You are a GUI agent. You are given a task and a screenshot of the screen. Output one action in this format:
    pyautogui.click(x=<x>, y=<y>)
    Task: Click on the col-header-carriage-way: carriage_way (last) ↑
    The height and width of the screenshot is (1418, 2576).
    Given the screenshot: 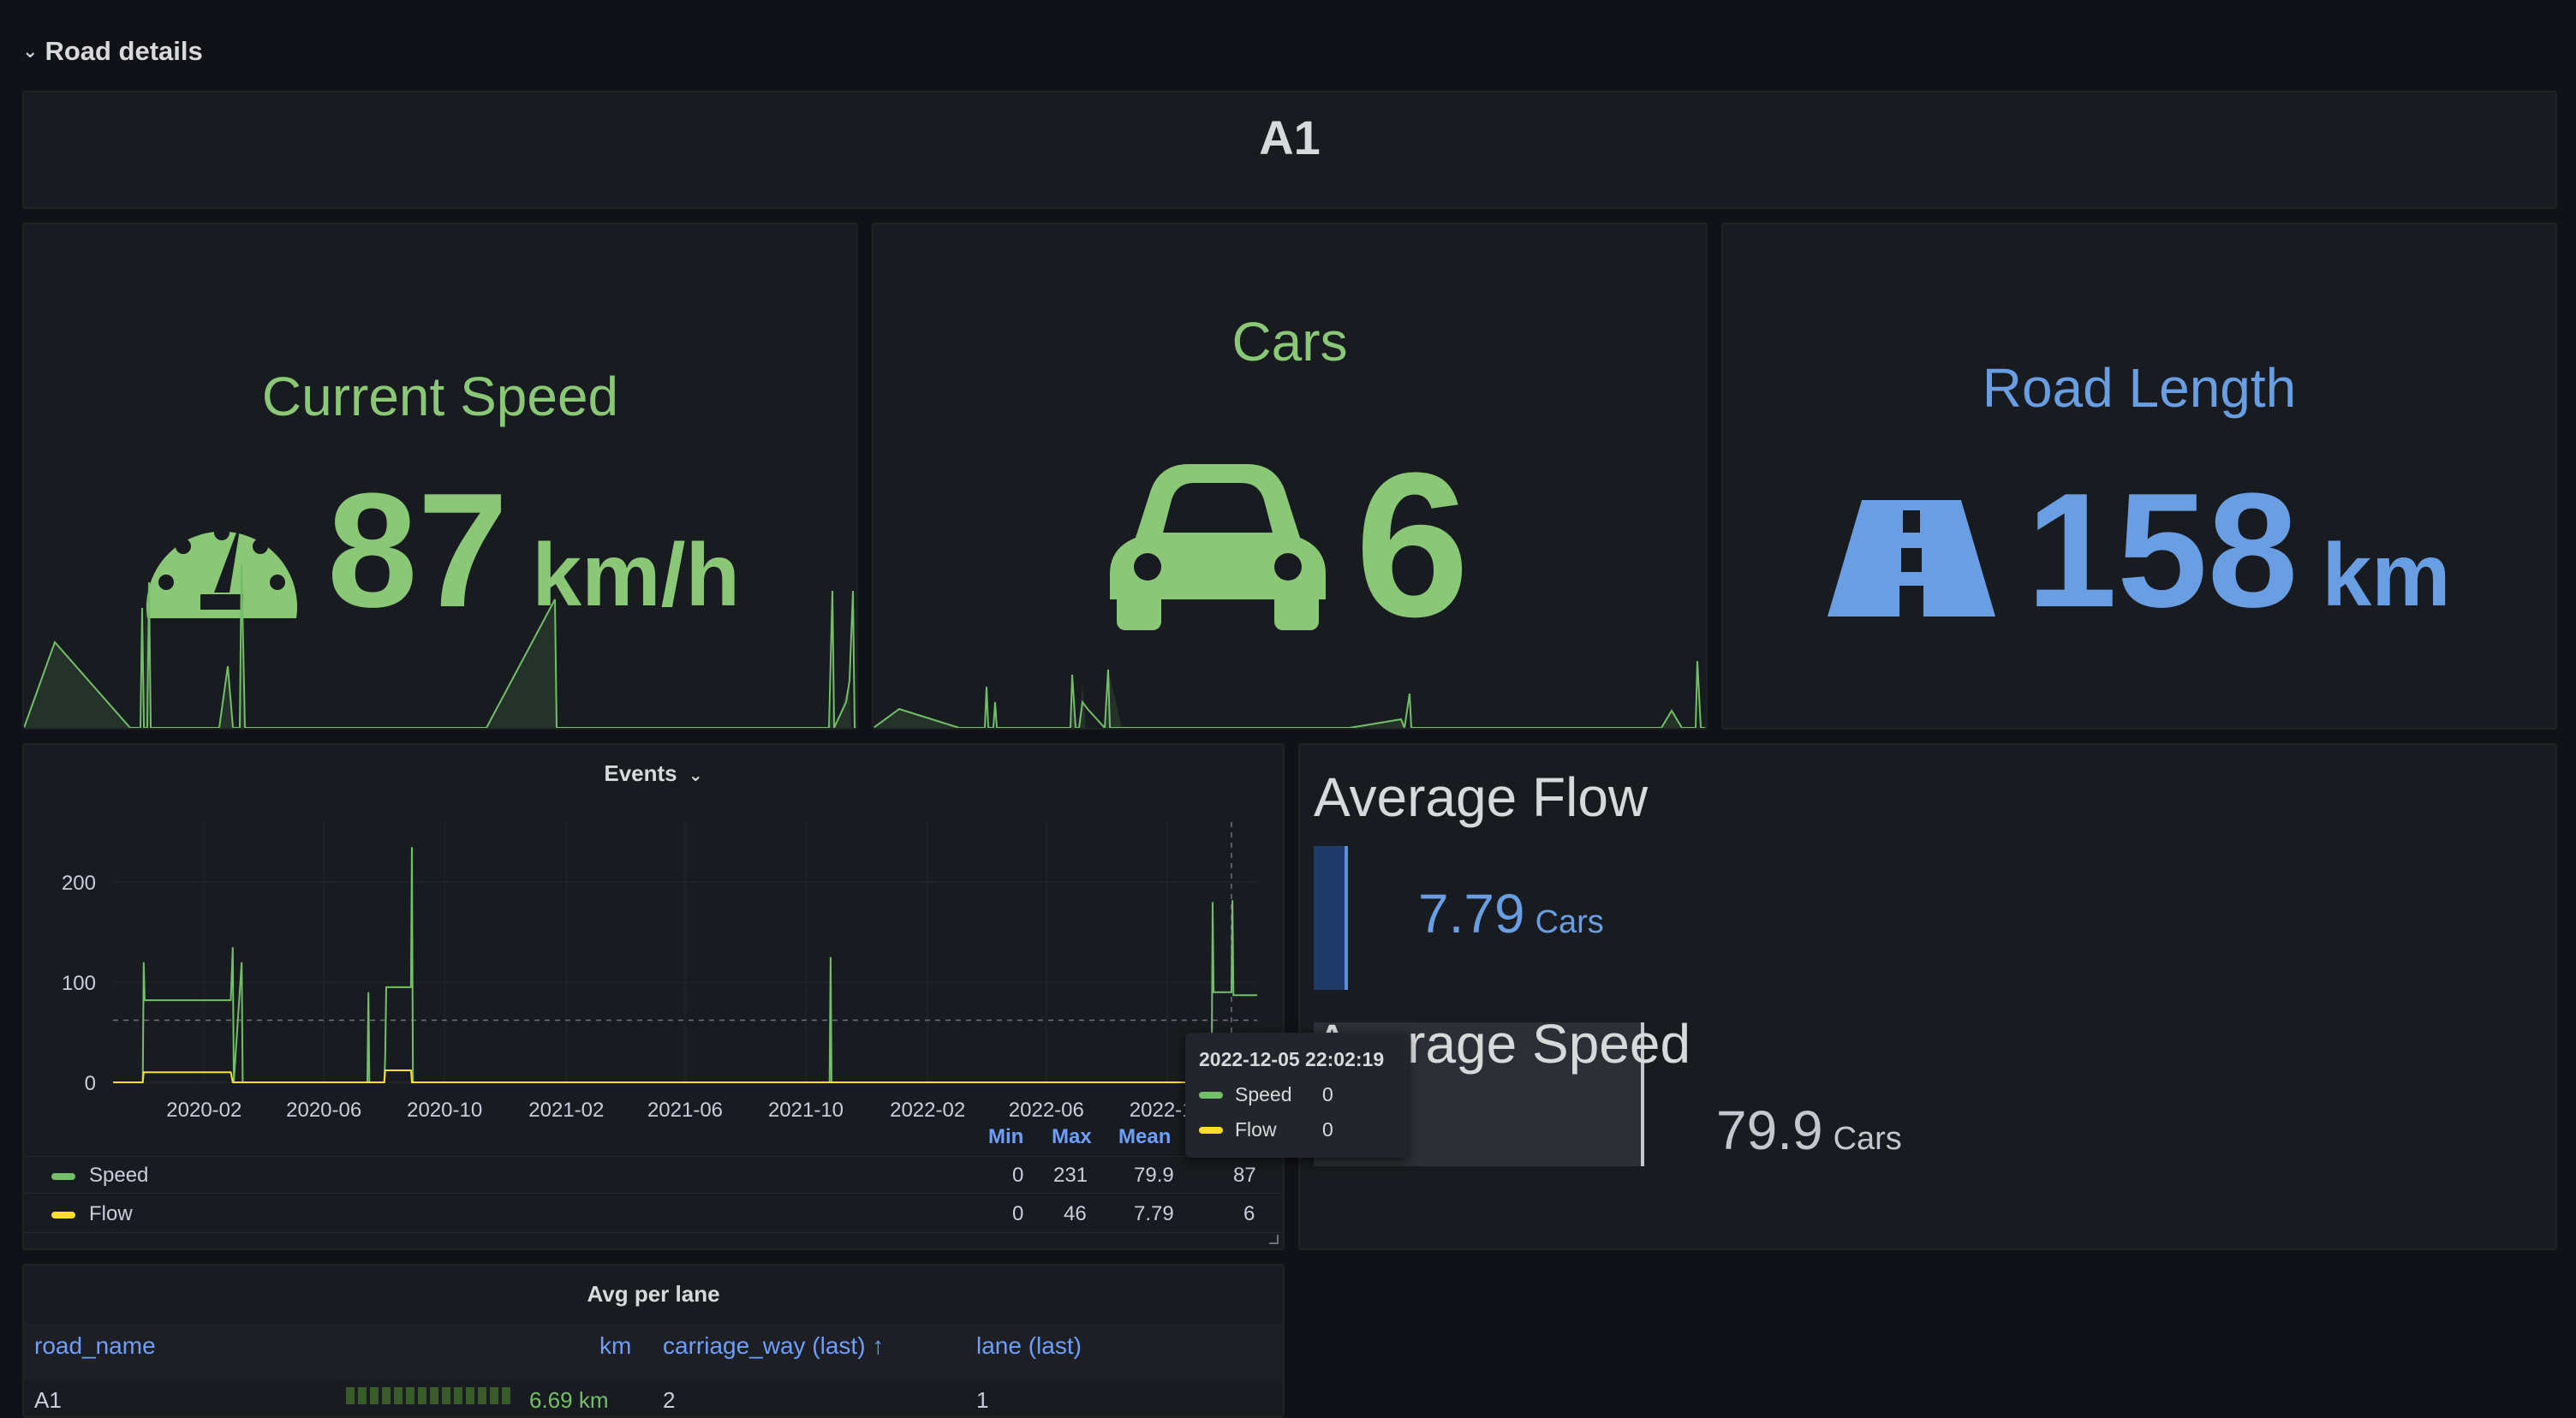 What is the action you would take?
    pyautogui.click(x=773, y=1346)
    